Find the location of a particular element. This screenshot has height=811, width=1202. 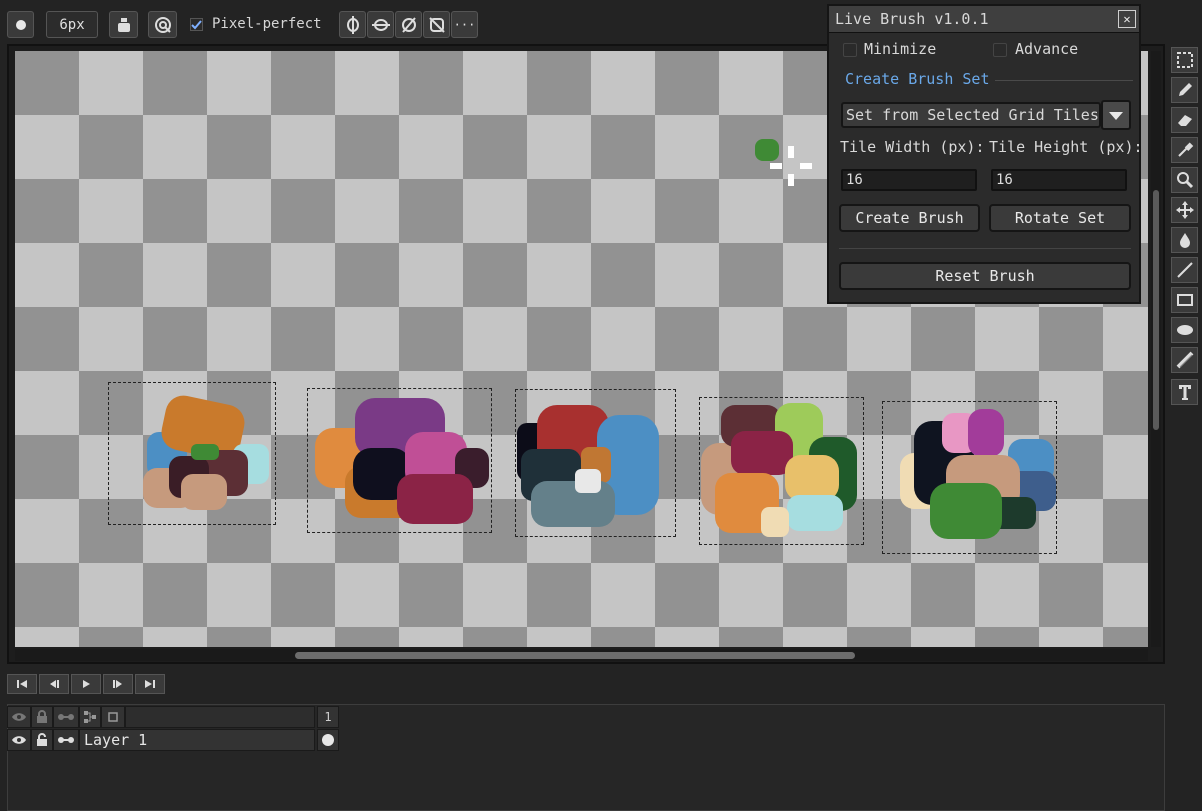

symmetry-antidiagonal-button is located at coordinates (436, 24).